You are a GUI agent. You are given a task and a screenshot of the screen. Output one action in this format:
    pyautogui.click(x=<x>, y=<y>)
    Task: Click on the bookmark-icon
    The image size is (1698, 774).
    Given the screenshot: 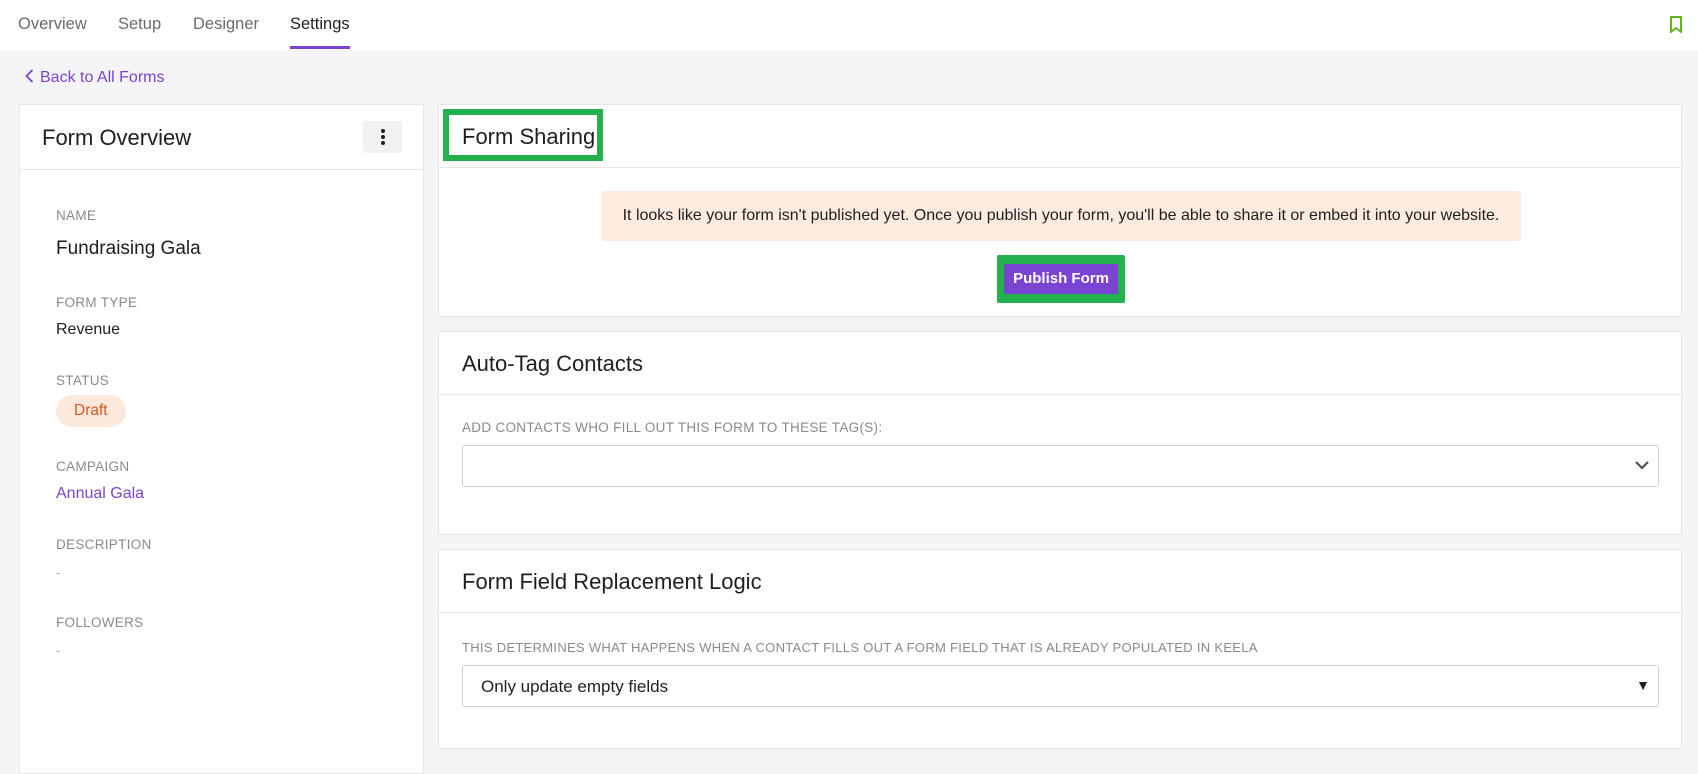 What is the action you would take?
    pyautogui.click(x=1676, y=25)
    